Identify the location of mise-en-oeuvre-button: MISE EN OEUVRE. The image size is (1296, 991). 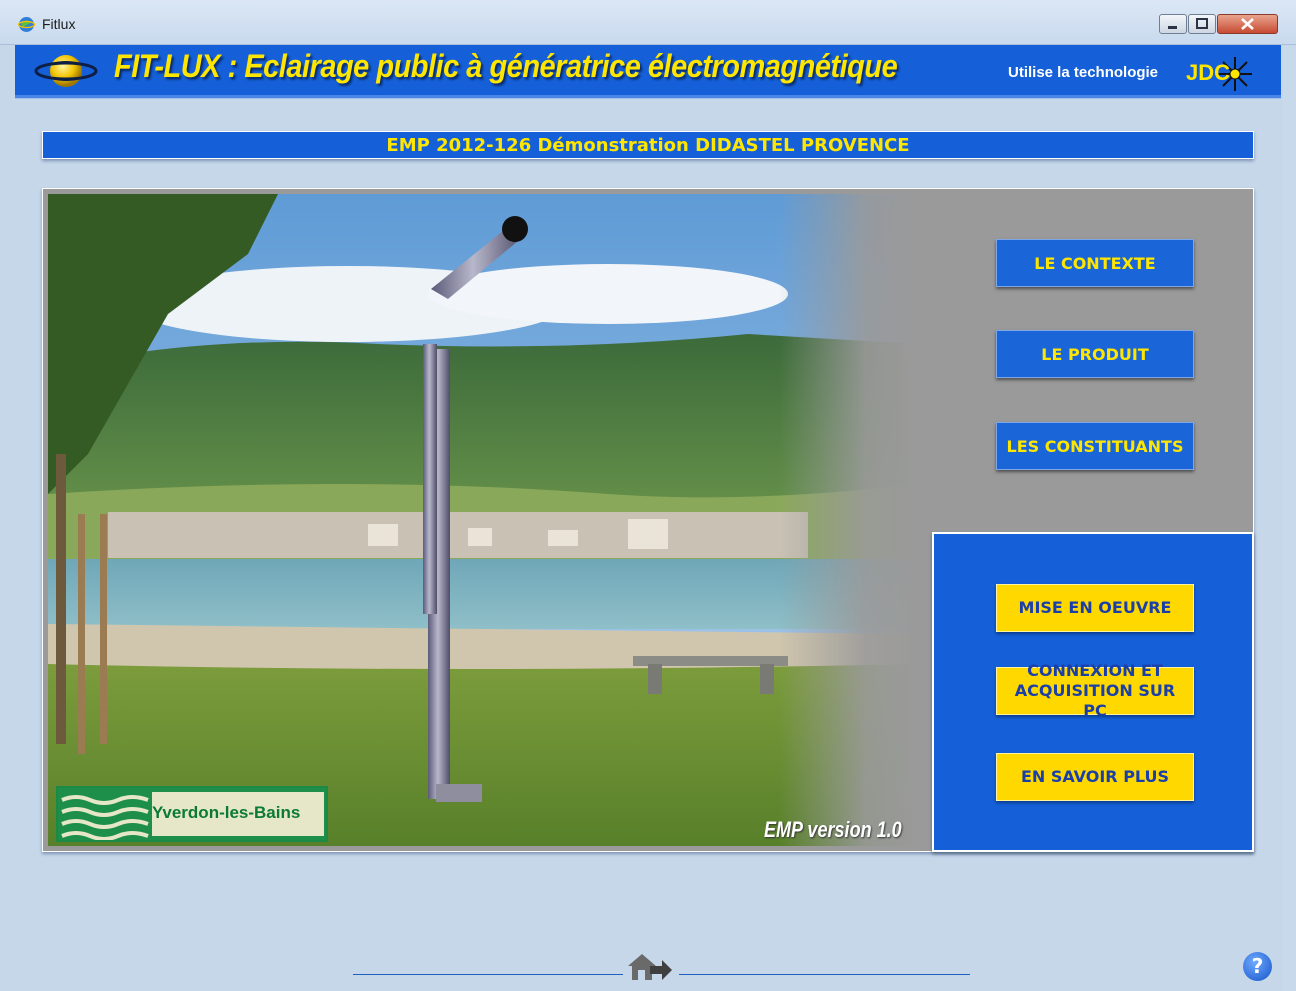
(1095, 608).